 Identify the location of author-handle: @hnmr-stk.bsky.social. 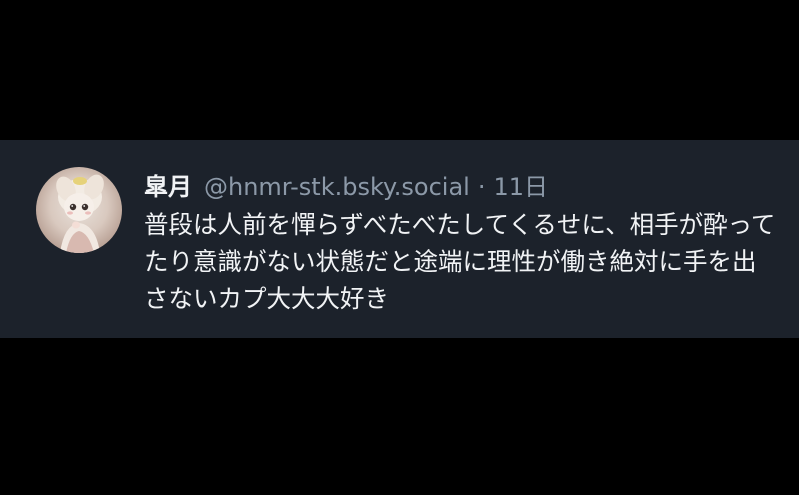
(337, 187).